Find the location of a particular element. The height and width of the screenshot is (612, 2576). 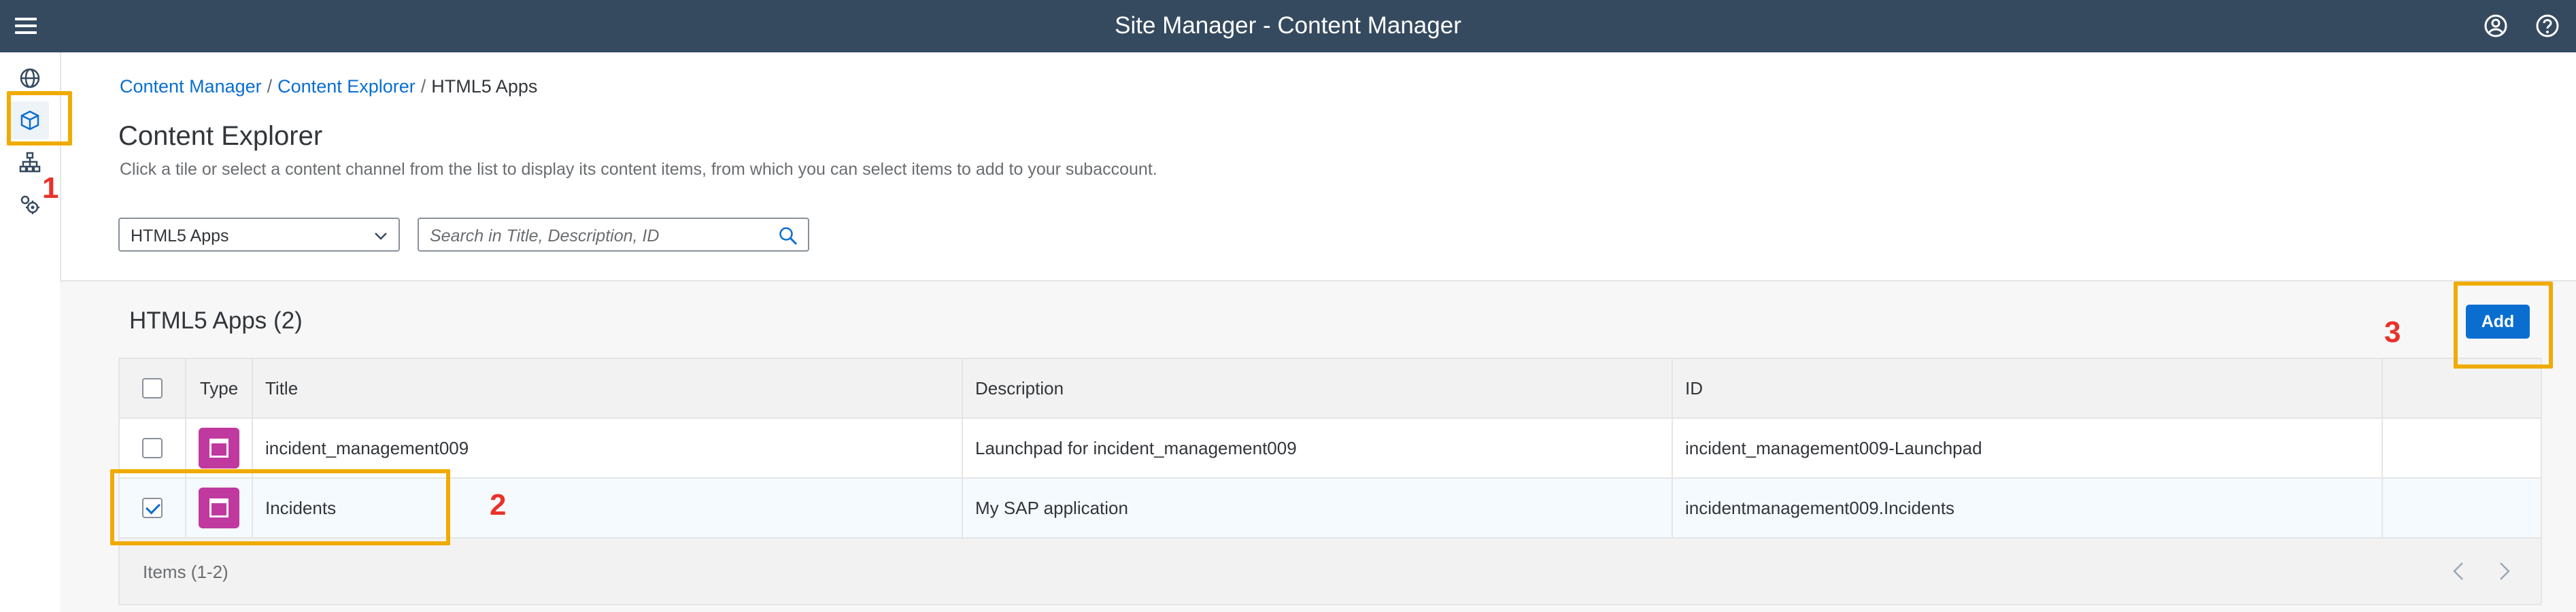

column-header-type: Type is located at coordinates (219, 389).